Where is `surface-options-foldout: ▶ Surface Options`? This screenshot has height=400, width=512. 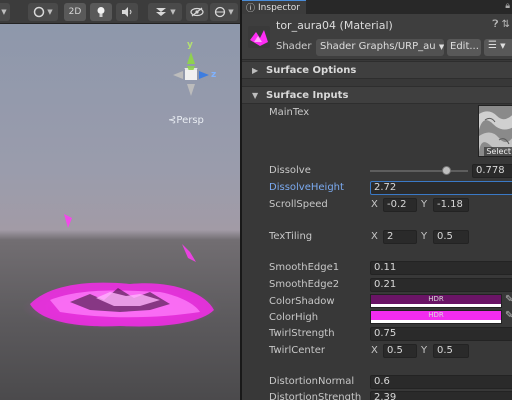 surface-options-foldout: ▶ Surface Options is located at coordinates (377, 70).